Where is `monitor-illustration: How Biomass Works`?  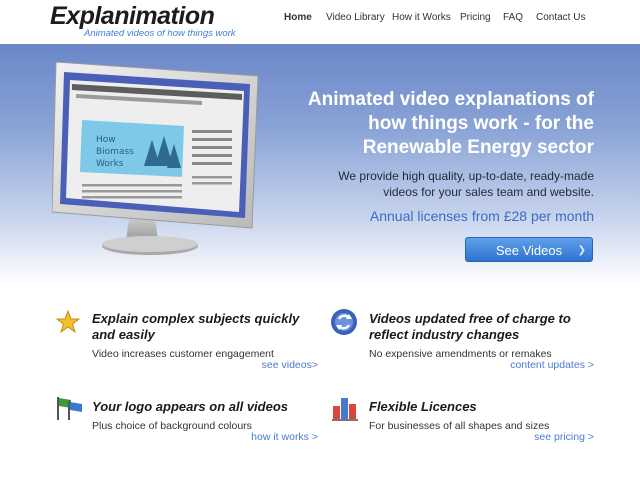 monitor-illustration: How Biomass Works is located at coordinates (155, 158).